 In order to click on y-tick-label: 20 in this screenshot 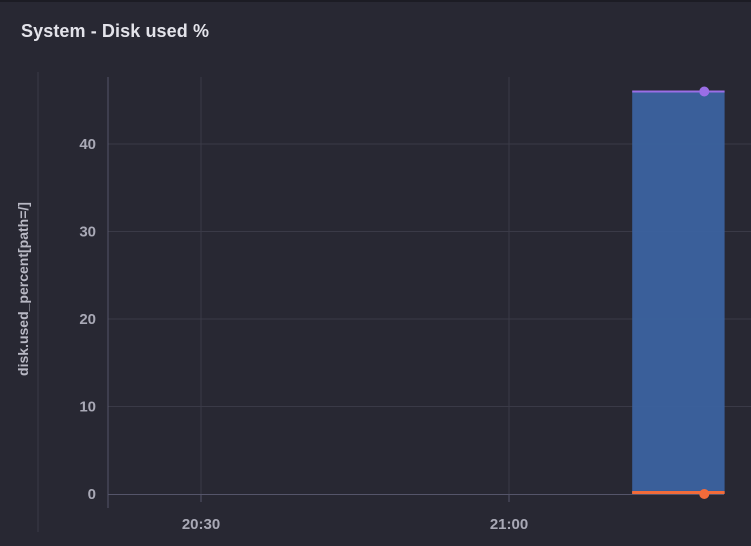, I will do `click(87, 319)`.